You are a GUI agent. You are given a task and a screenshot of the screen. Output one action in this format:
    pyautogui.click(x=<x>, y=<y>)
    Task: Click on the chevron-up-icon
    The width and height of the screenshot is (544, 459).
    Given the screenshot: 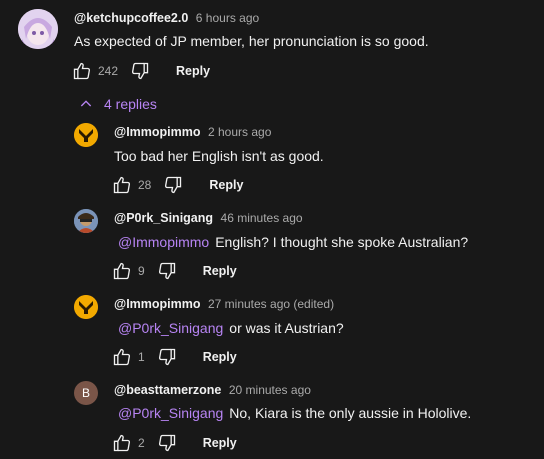 What is the action you would take?
    pyautogui.click(x=86, y=103)
    